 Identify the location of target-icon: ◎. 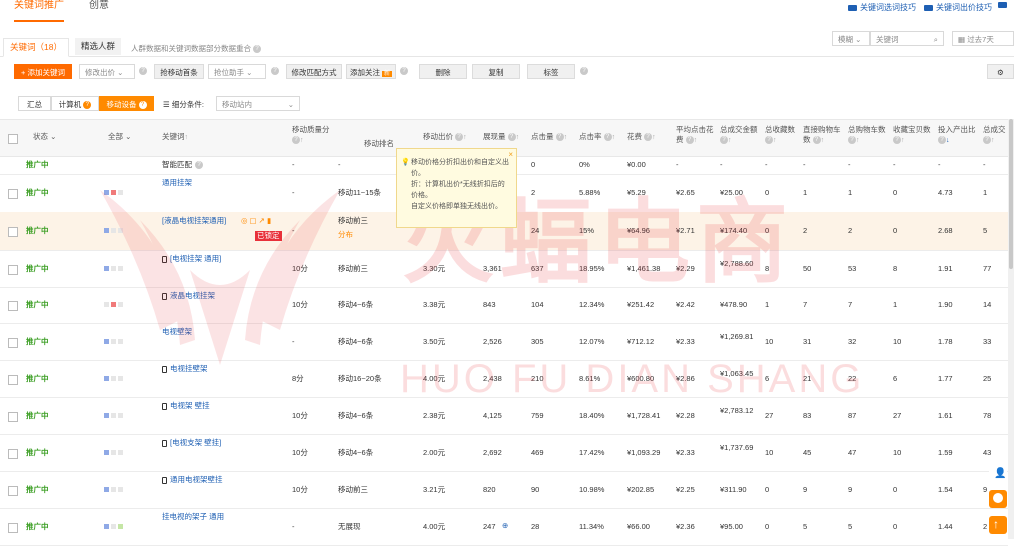
(244, 220).